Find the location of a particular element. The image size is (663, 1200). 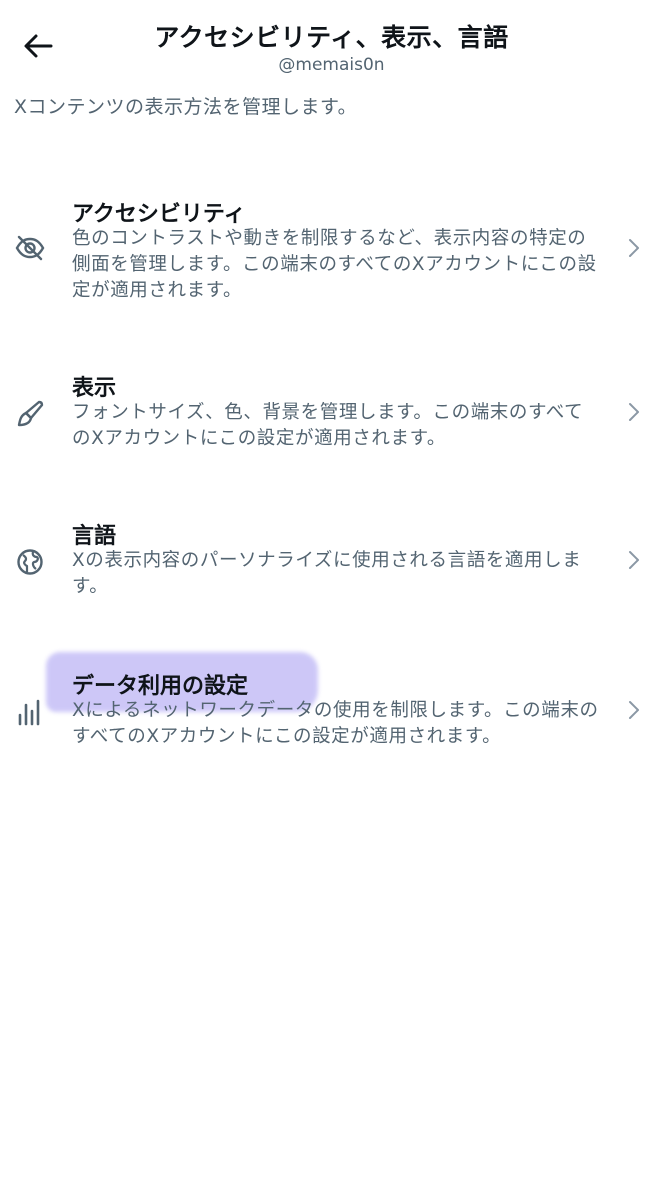

page-title: アクセシビリティ、表示、言語 is located at coordinates (331, 37).